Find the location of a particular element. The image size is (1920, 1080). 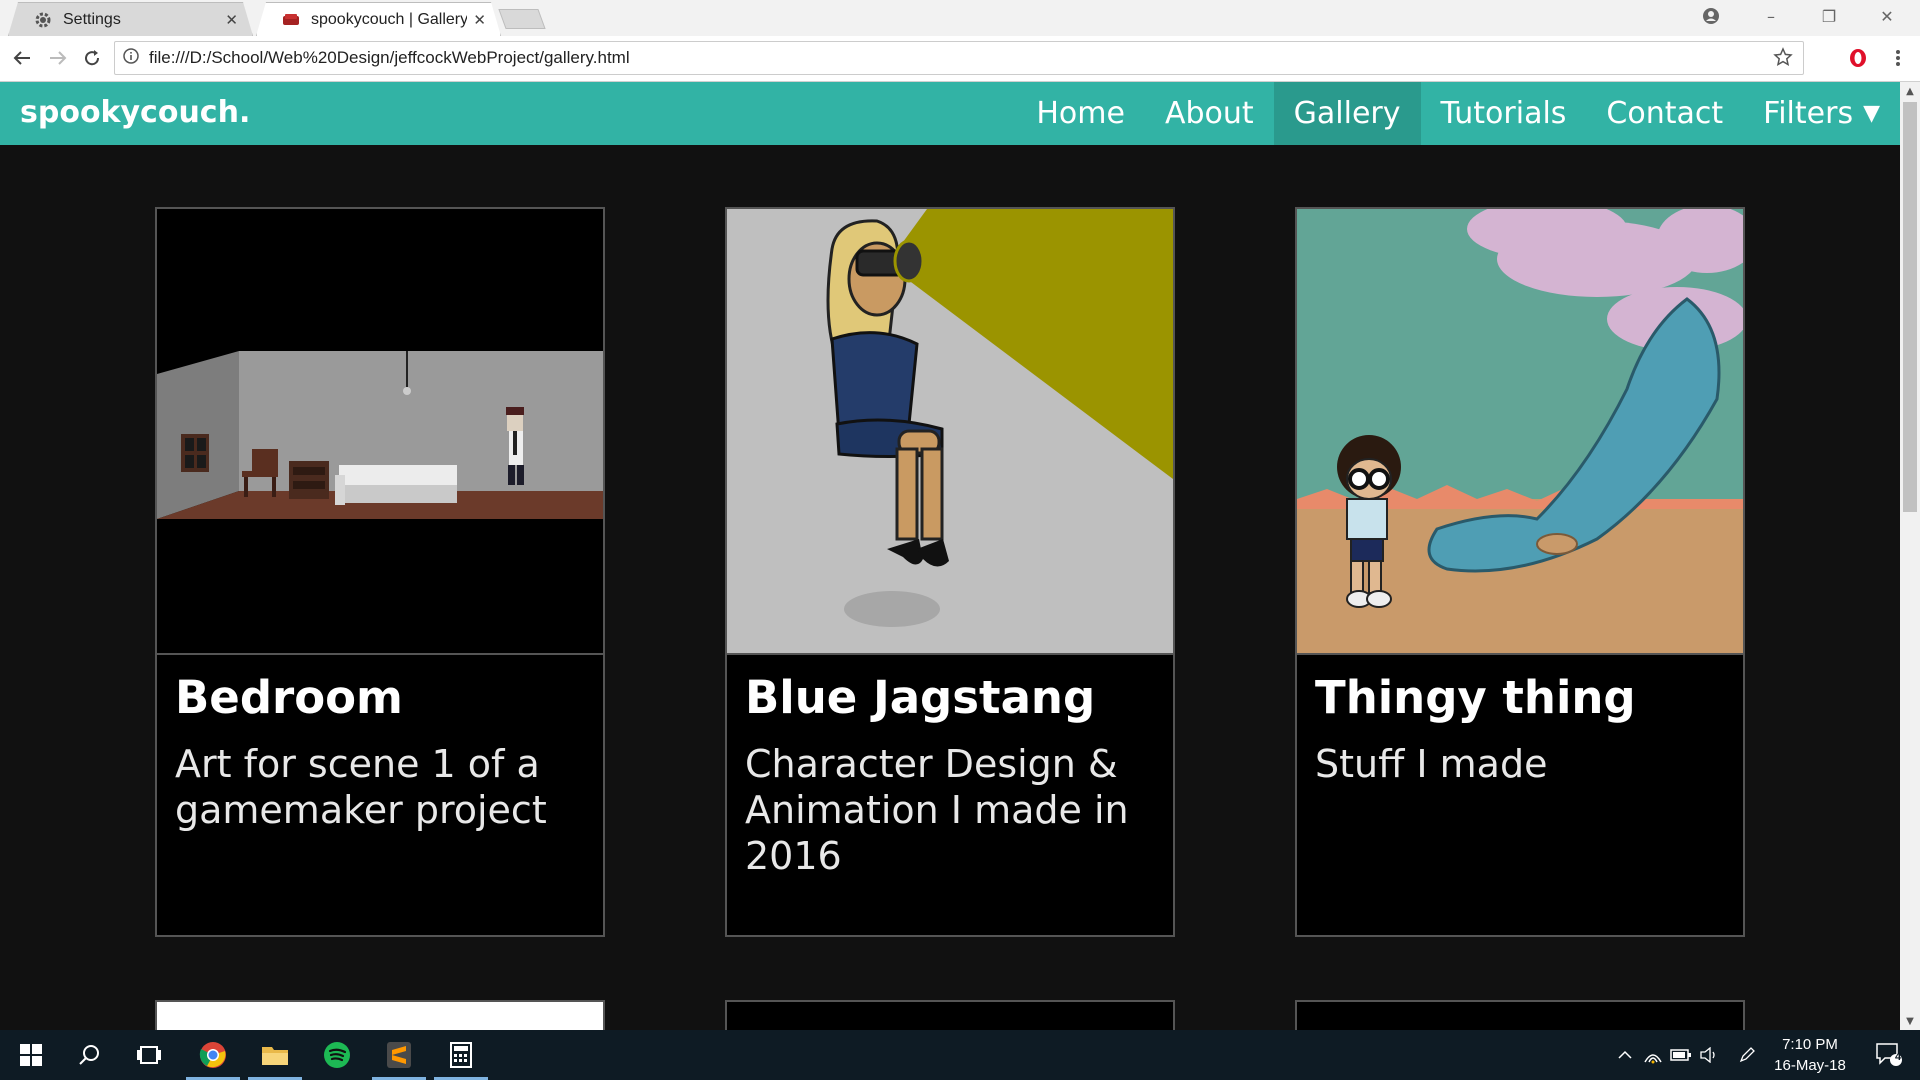

scroll-down-arrow-icon: ▼ is located at coordinates (1910, 1021).